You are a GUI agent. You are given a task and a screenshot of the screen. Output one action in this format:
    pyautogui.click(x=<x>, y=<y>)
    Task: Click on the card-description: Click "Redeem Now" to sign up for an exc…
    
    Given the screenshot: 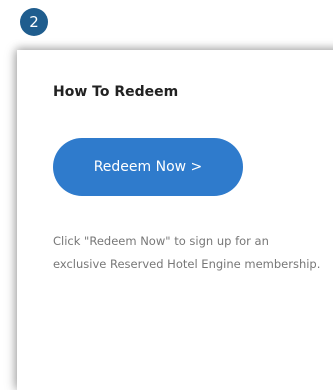 What is the action you would take?
    pyautogui.click(x=187, y=252)
    